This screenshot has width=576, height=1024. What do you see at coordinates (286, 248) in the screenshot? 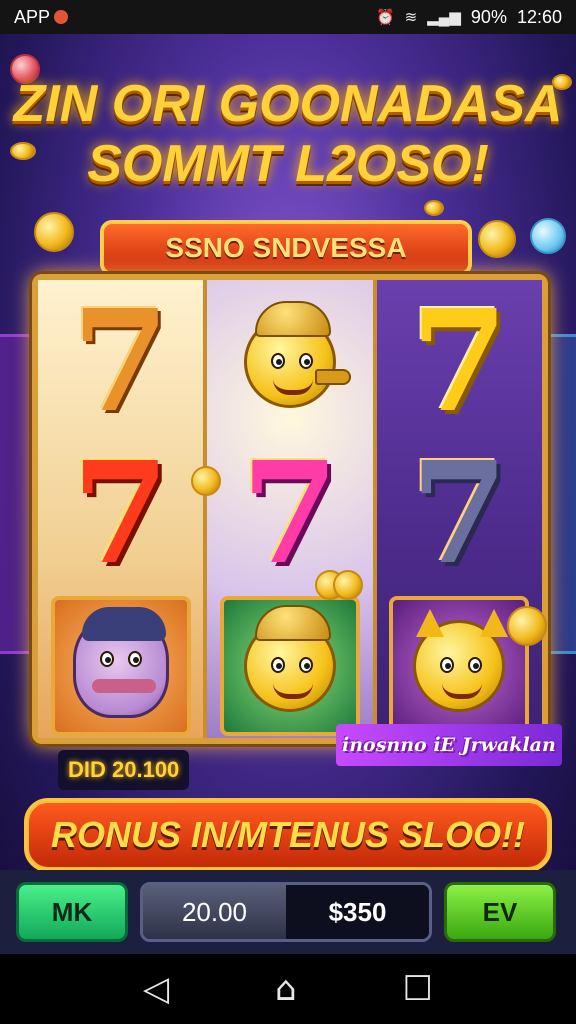
I see `top-banner: SSNO SNDVESSA` at bounding box center [286, 248].